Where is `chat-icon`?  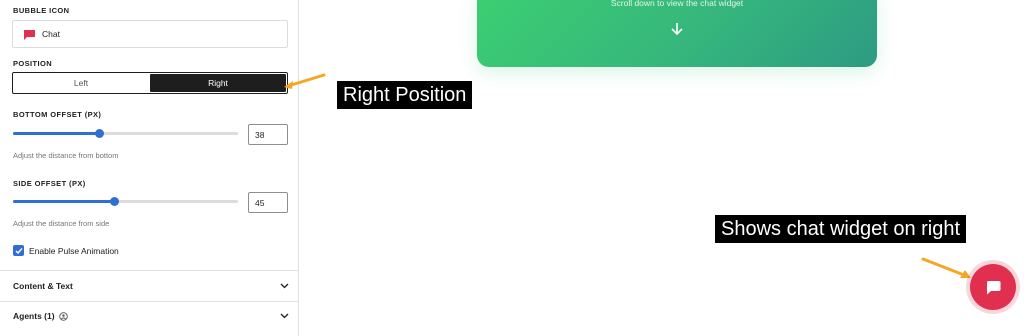 chat-icon is located at coordinates (994, 287).